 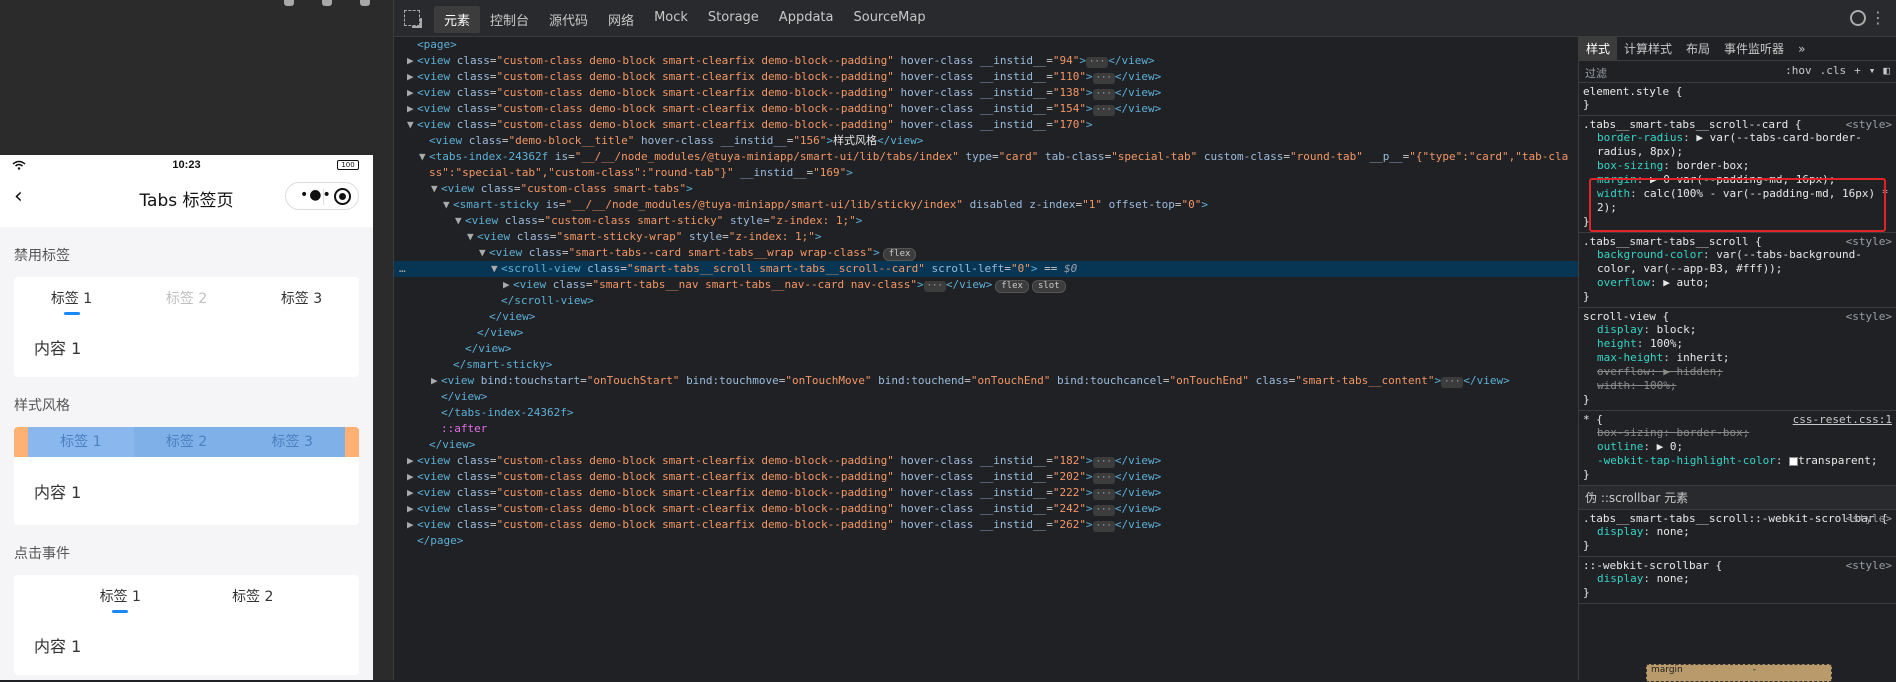 I want to click on add-rule-icon: +, so click(x=1857, y=70).